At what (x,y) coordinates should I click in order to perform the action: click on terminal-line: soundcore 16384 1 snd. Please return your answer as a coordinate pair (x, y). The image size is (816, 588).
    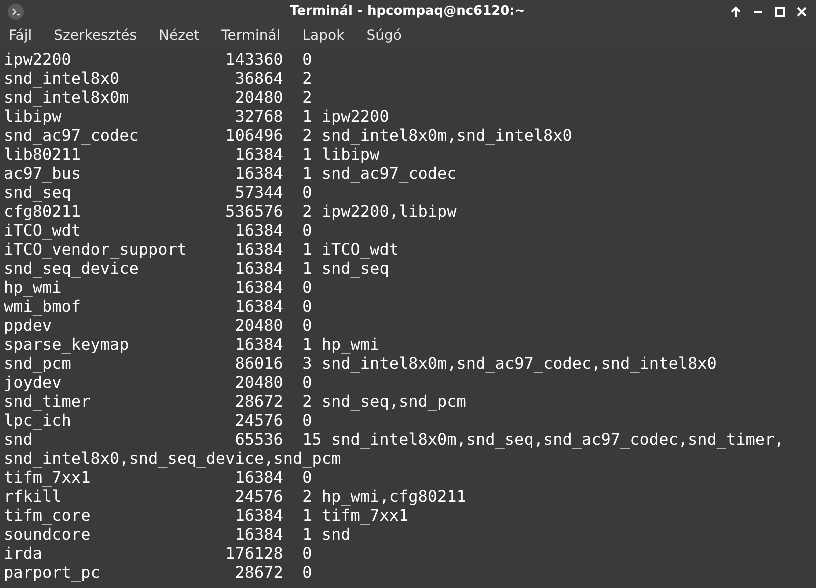
    Looking at the image, I should click on (177, 534).